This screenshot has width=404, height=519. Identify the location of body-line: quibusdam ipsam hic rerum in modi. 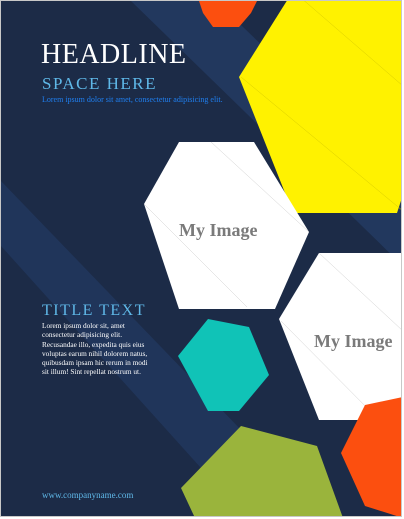
(95, 363).